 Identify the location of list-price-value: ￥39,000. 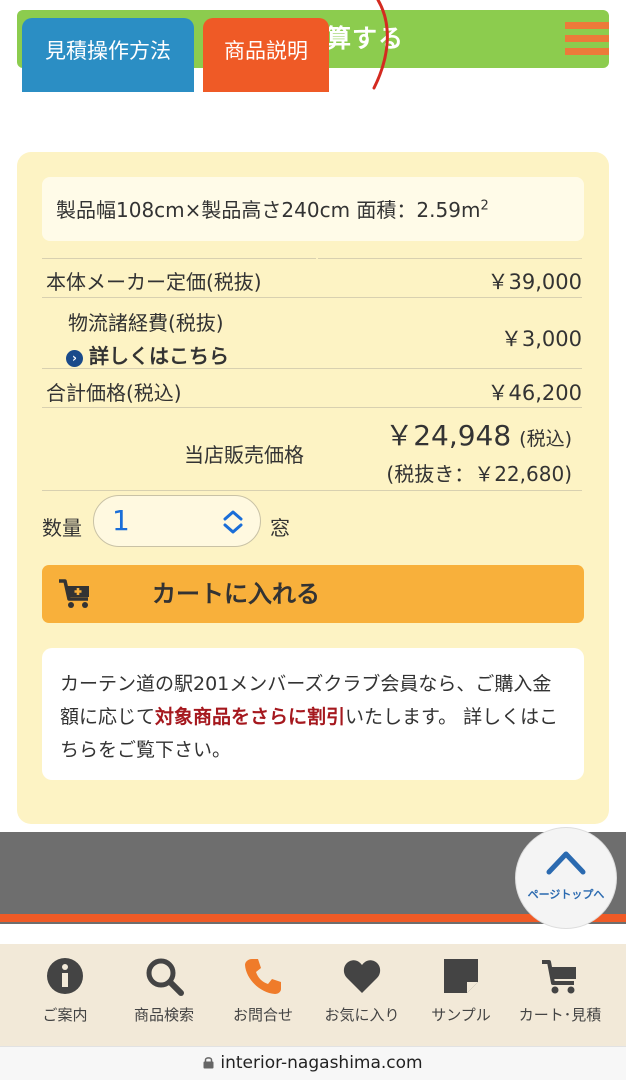
(534, 282).